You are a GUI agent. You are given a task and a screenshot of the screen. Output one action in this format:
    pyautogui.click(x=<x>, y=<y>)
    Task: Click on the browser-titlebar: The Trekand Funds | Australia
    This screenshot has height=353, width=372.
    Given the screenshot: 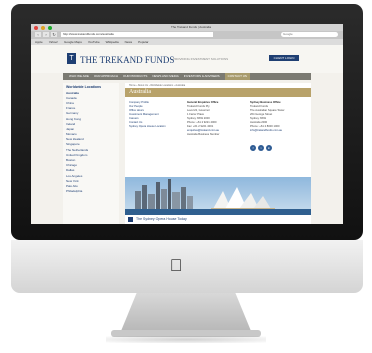 What is the action you would take?
    pyautogui.click(x=187, y=27)
    